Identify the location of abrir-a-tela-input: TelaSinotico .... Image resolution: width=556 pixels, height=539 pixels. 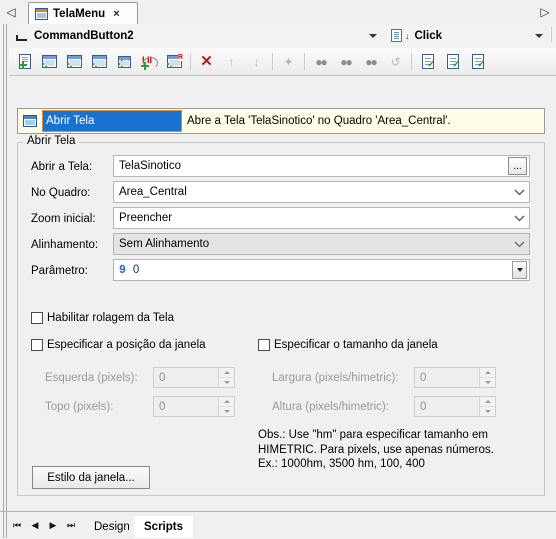
(321, 166).